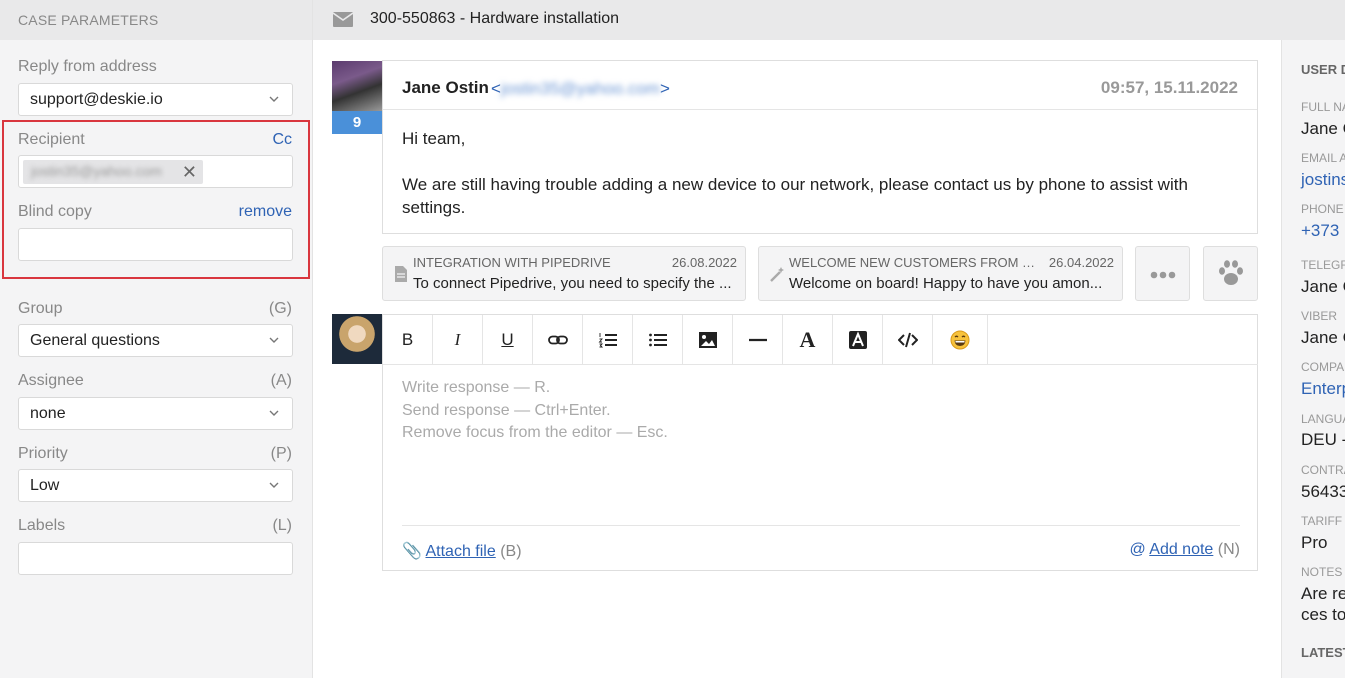 This screenshot has height=678, width=1345. What do you see at coordinates (1320, 231) in the screenshot?
I see `phone-value: +373` at bounding box center [1320, 231].